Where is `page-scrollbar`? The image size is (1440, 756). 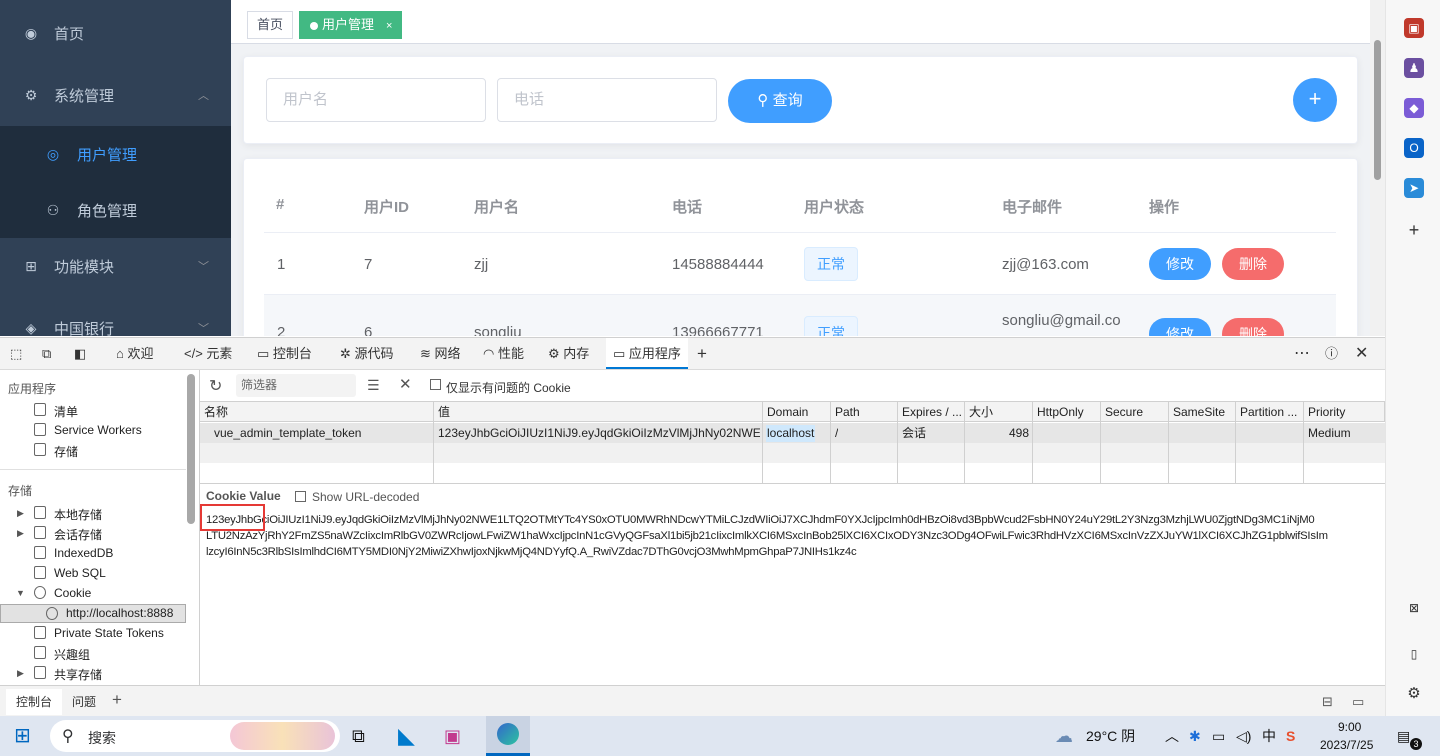 page-scrollbar is located at coordinates (1377, 168).